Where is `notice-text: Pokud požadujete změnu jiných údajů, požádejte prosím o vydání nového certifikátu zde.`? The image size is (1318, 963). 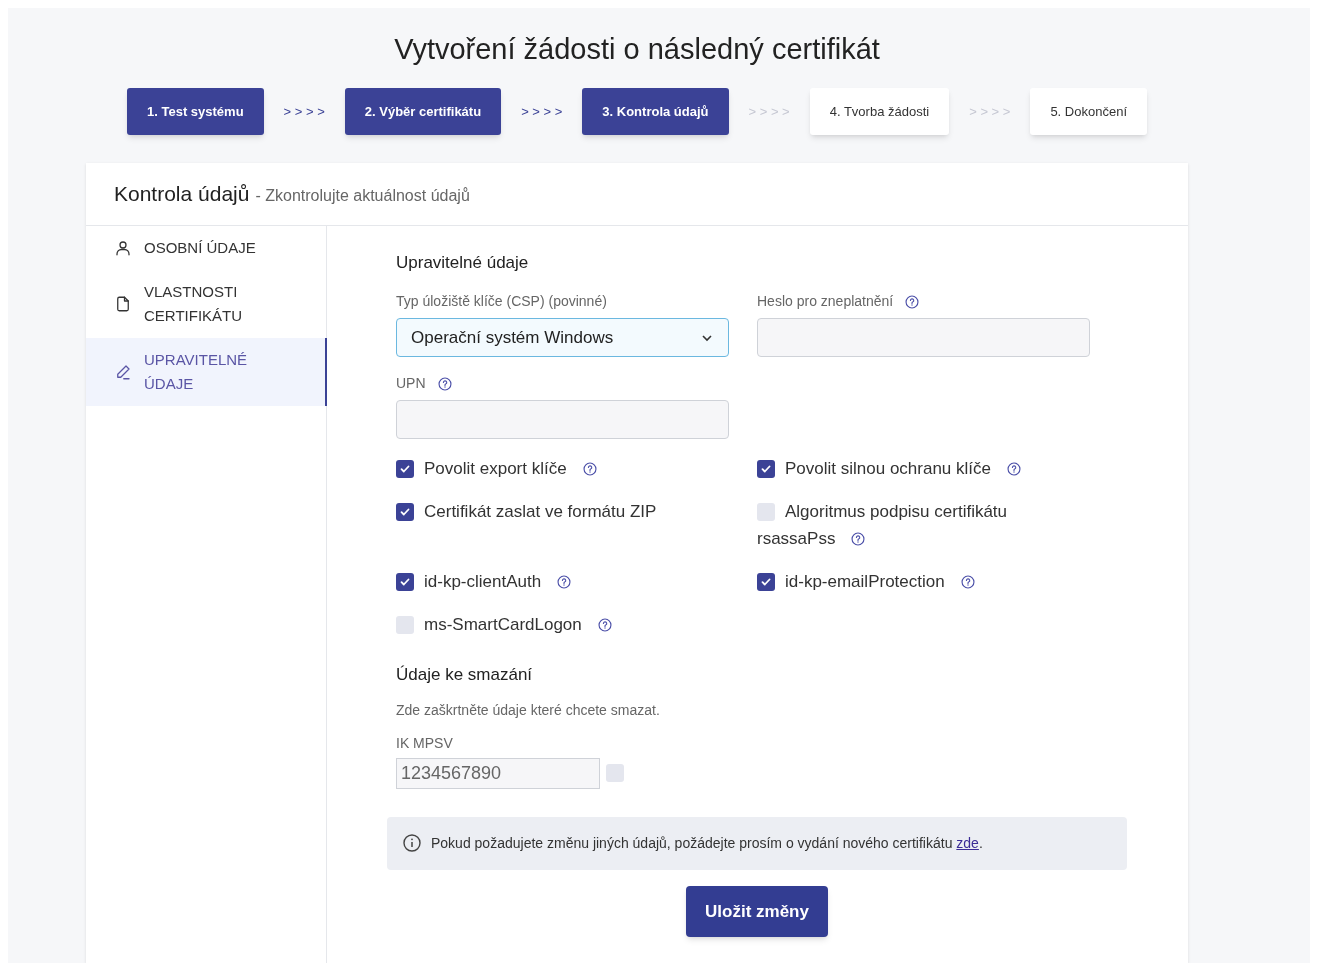 notice-text: Pokud požadujete změnu jiných údajů, požádejte prosím o vydání nového certifikátu zde. is located at coordinates (707, 843).